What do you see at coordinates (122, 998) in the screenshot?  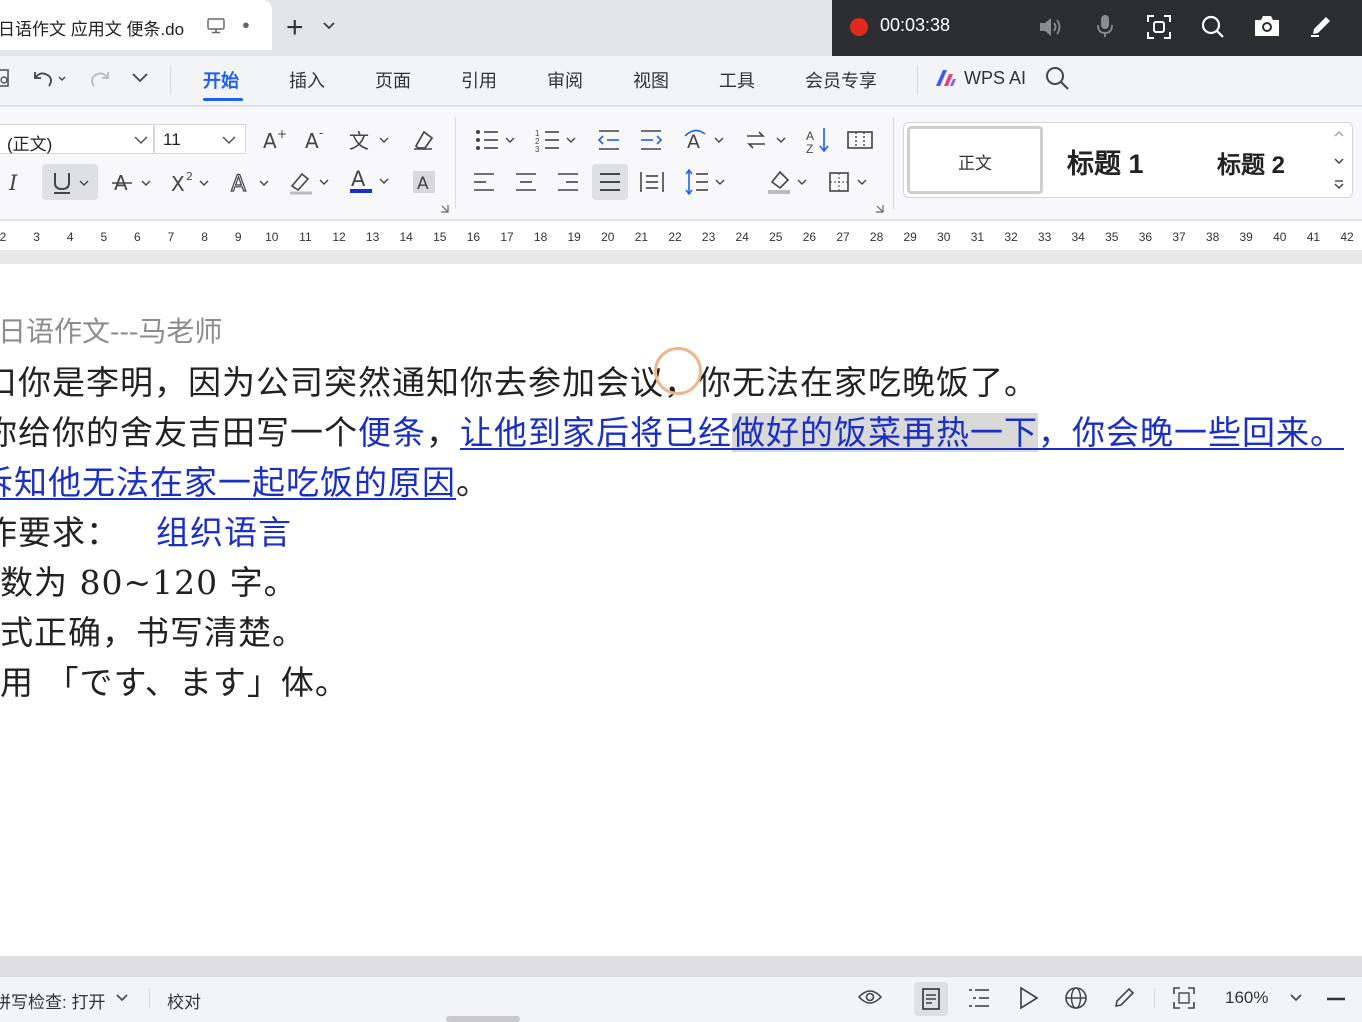 I see `spellcheck-chevron-icon` at bounding box center [122, 998].